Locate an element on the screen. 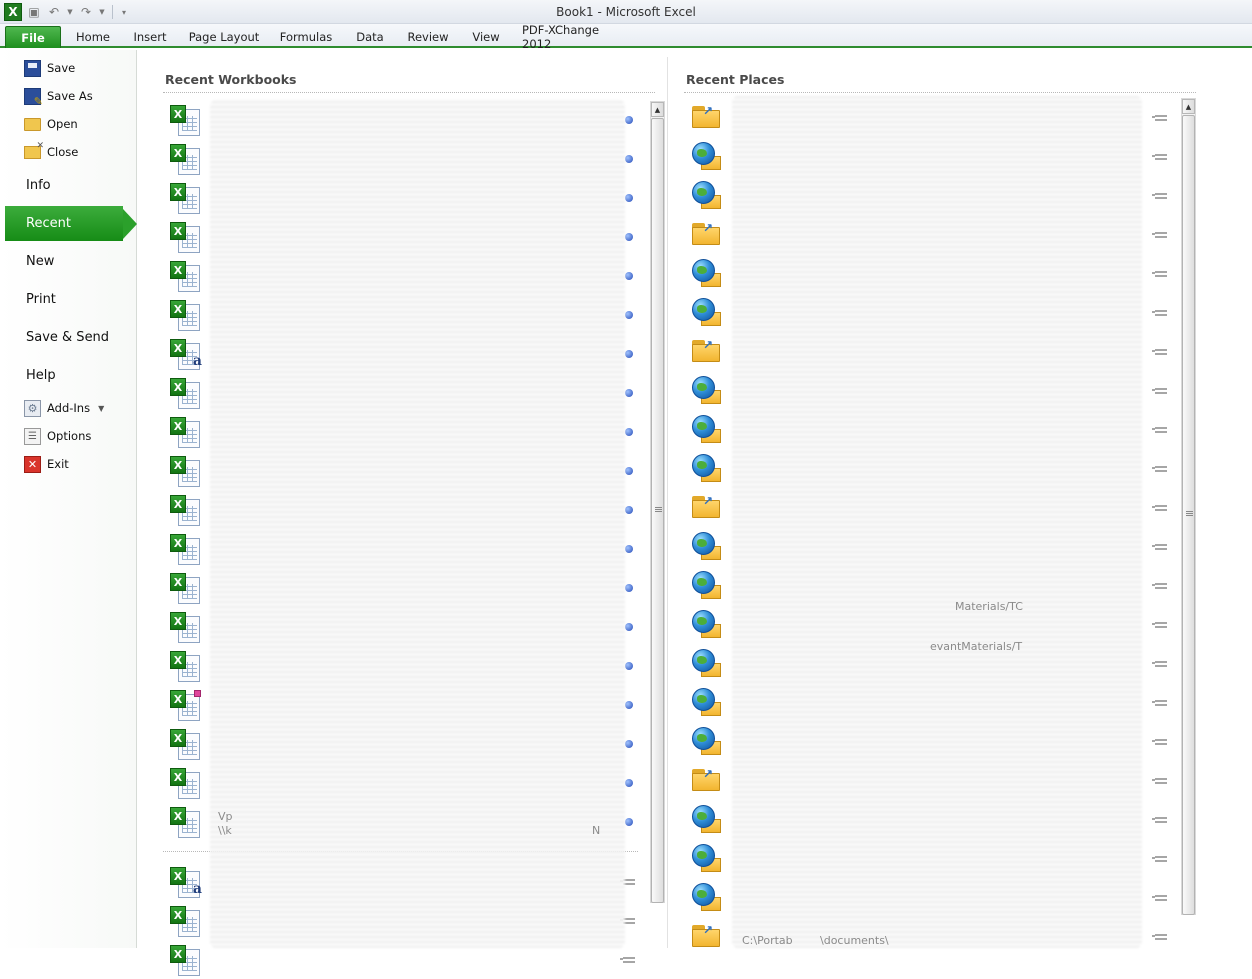  tab-formulas: Formulas is located at coordinates (306, 37).